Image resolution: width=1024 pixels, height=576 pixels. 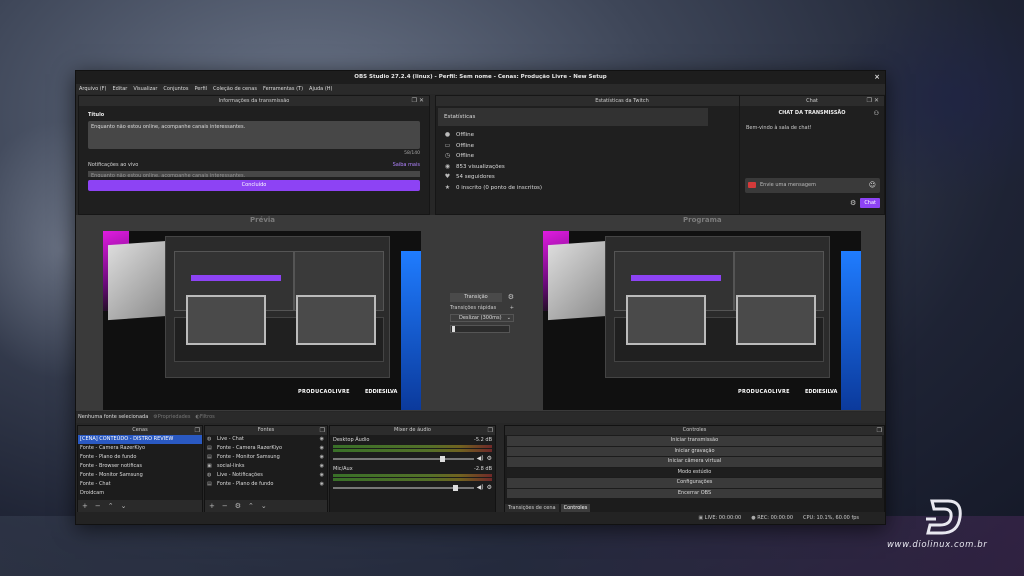 What do you see at coordinates (171, 417) in the screenshot?
I see `properties-button: ⚙Propriedades` at bounding box center [171, 417].